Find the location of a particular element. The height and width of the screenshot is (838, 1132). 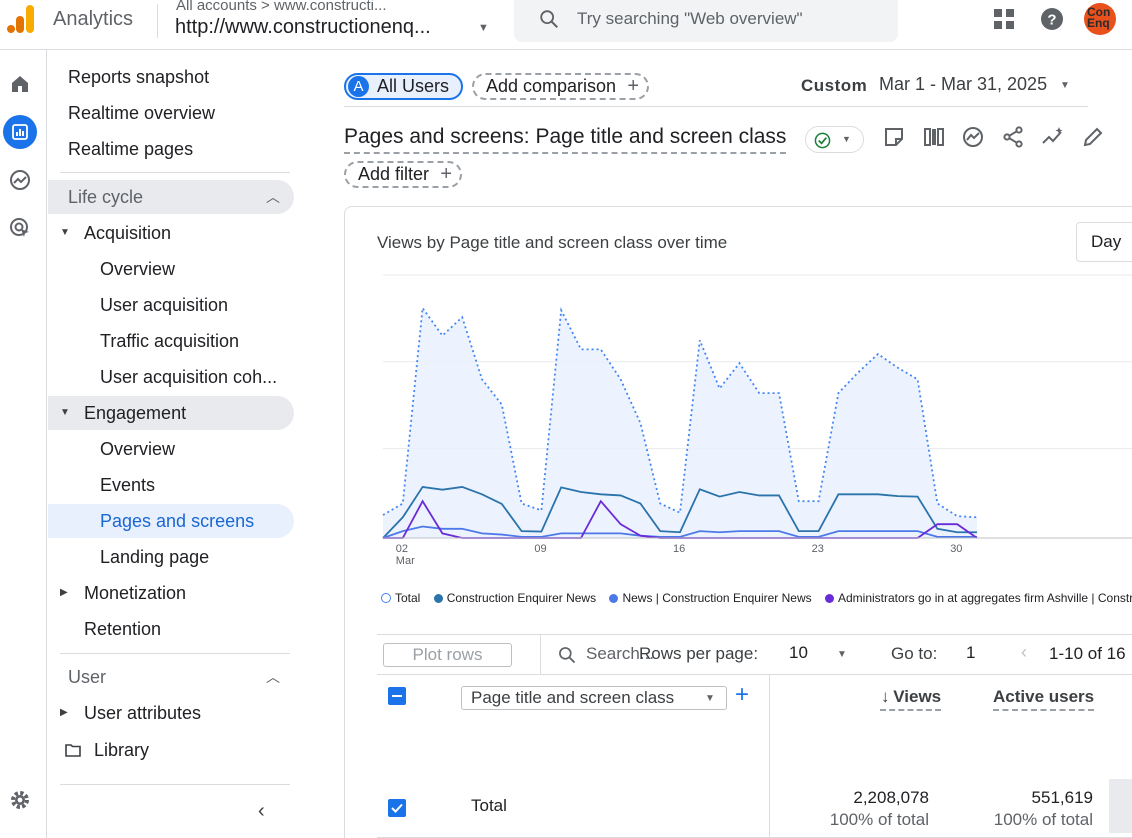

rows-per-page-select: 10 is located at coordinates (798, 653).